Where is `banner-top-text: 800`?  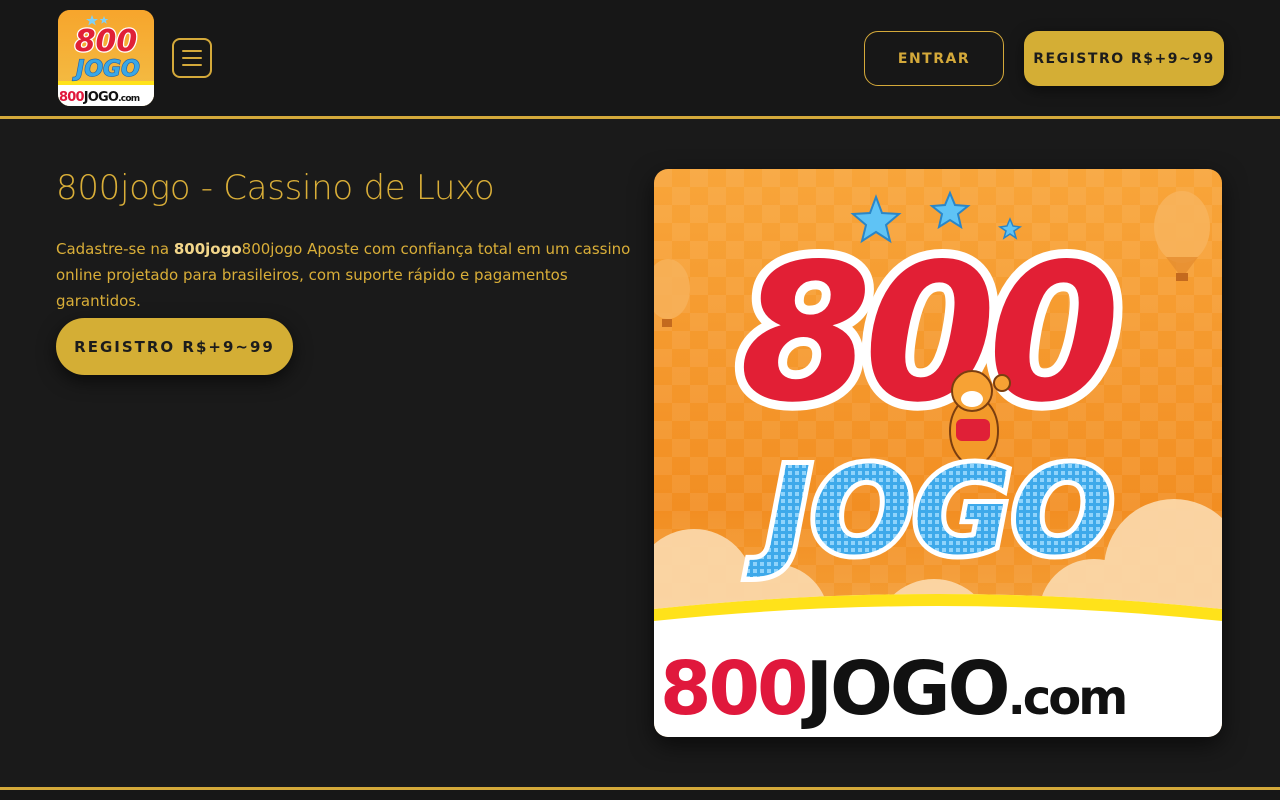
banner-top-text: 800 is located at coordinates (927, 333).